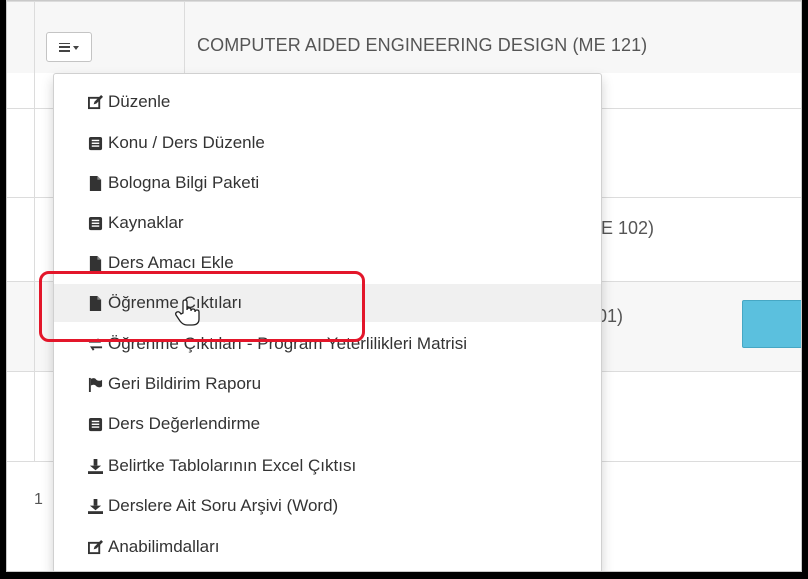  Describe the element at coordinates (223, 505) in the screenshot. I see `menu-item-label: Derslere Ait Soru Arşivi (Word)` at that location.